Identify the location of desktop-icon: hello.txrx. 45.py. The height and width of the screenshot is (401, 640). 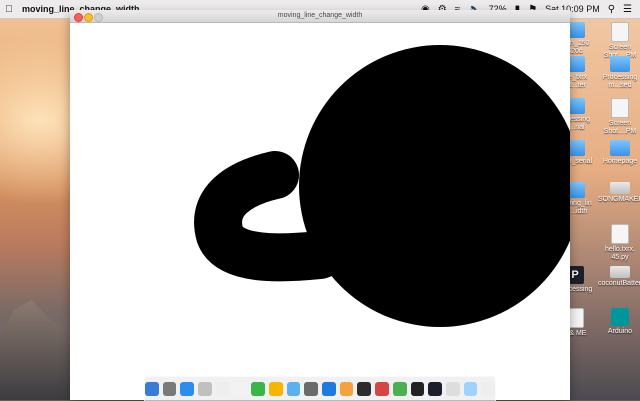
(619, 243).